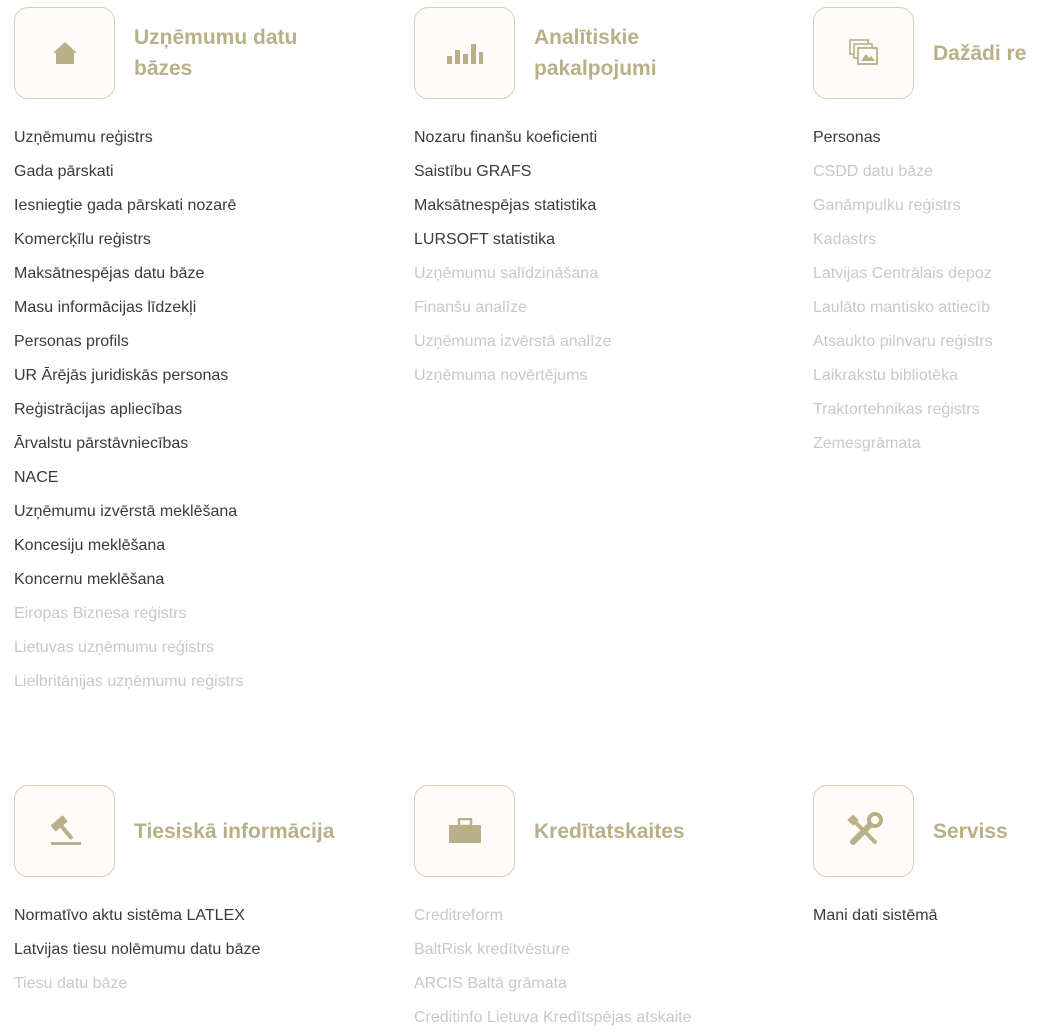 This screenshot has width=1045, height=1035. I want to click on list-item-link: Mani dati sistēmā, so click(875, 916).